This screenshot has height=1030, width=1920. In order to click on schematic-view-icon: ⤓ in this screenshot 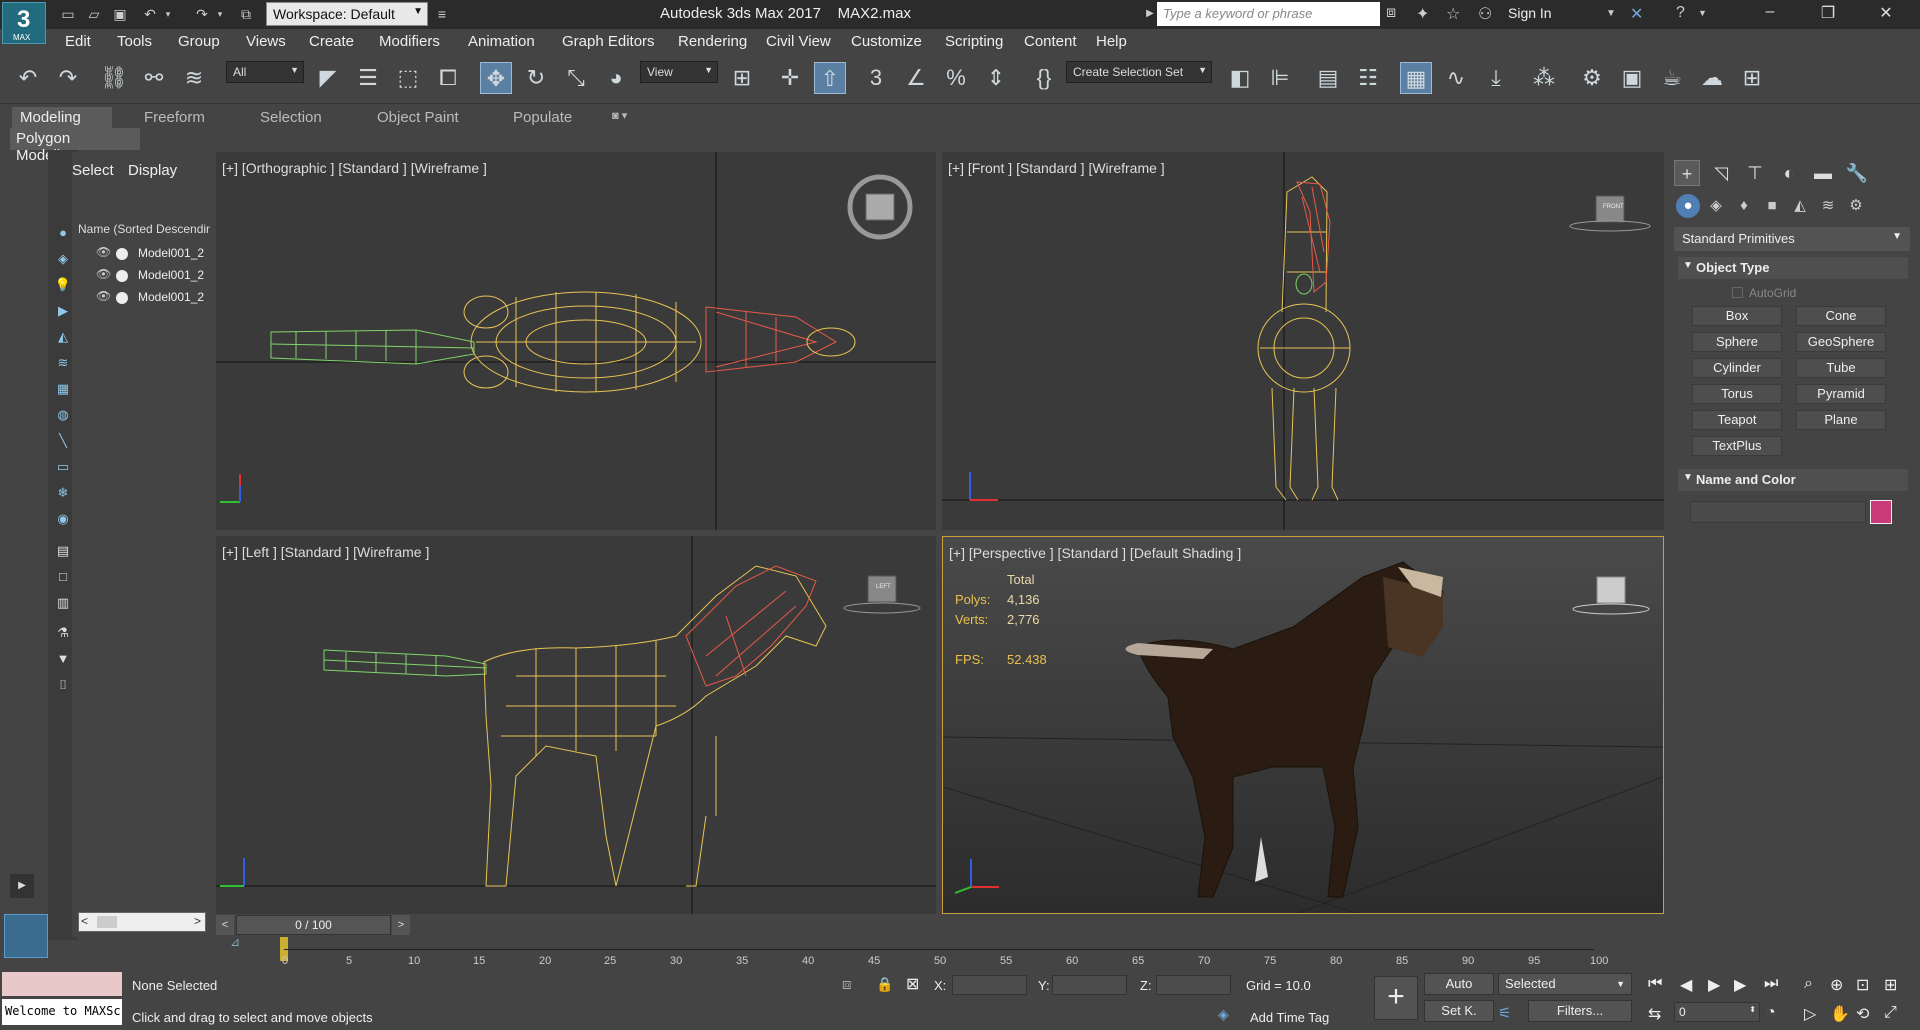, I will do `click(1496, 78)`.